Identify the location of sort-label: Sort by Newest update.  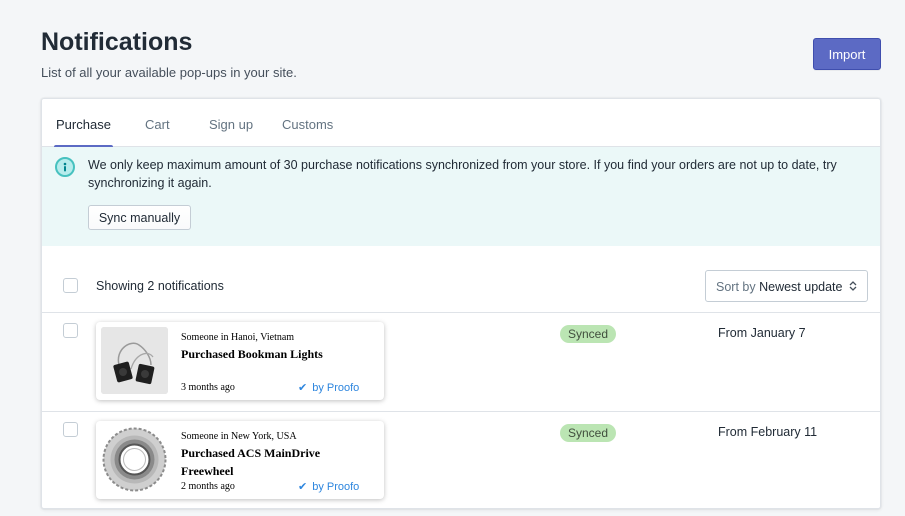
(779, 287).